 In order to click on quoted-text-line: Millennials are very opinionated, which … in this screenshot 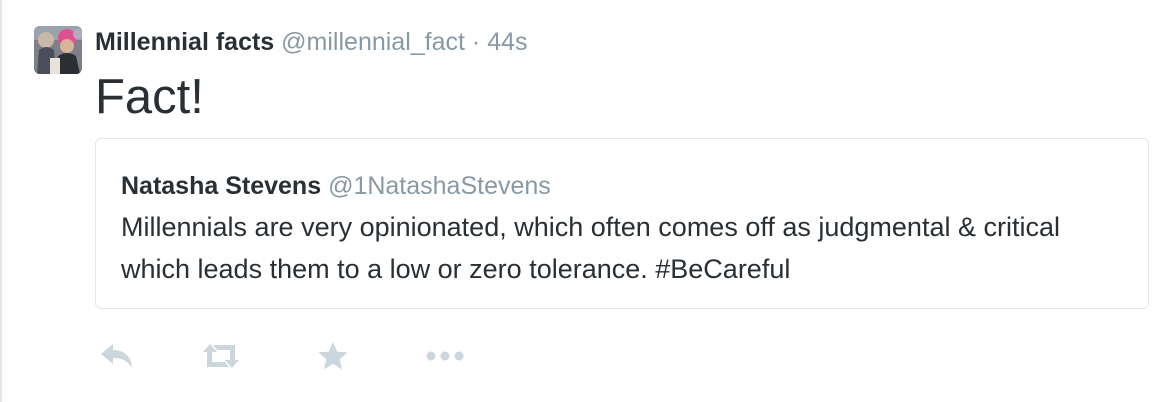, I will do `click(590, 227)`.